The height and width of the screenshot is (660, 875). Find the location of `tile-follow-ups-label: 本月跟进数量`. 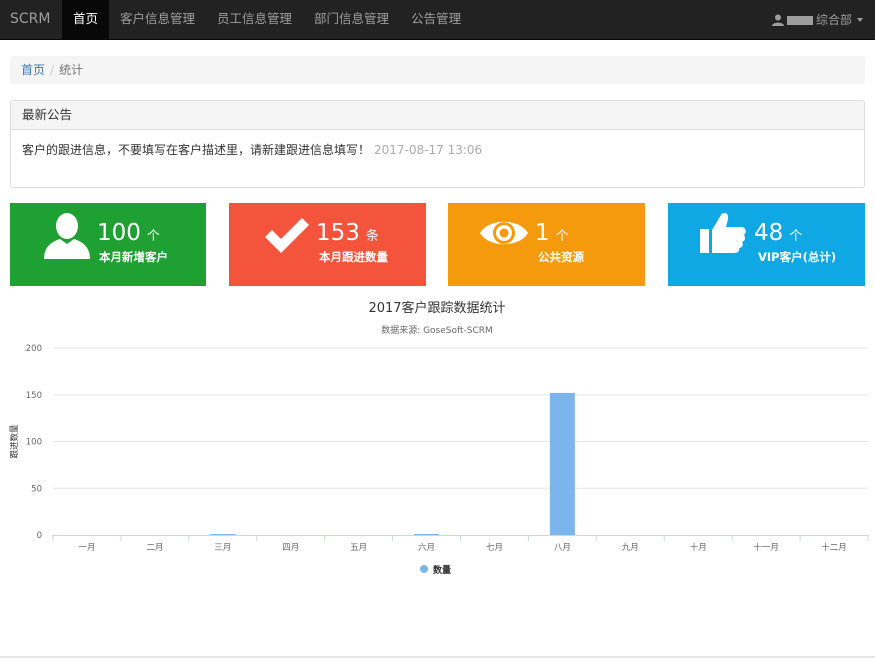

tile-follow-ups-label: 本月跟进数量 is located at coordinates (353, 257).